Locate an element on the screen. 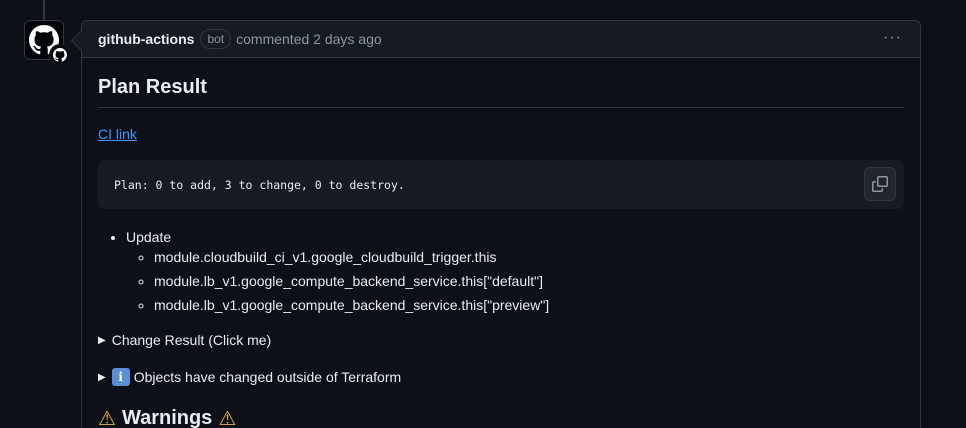 The height and width of the screenshot is (428, 966). details-summary: Change Result (Click me) is located at coordinates (191, 340).